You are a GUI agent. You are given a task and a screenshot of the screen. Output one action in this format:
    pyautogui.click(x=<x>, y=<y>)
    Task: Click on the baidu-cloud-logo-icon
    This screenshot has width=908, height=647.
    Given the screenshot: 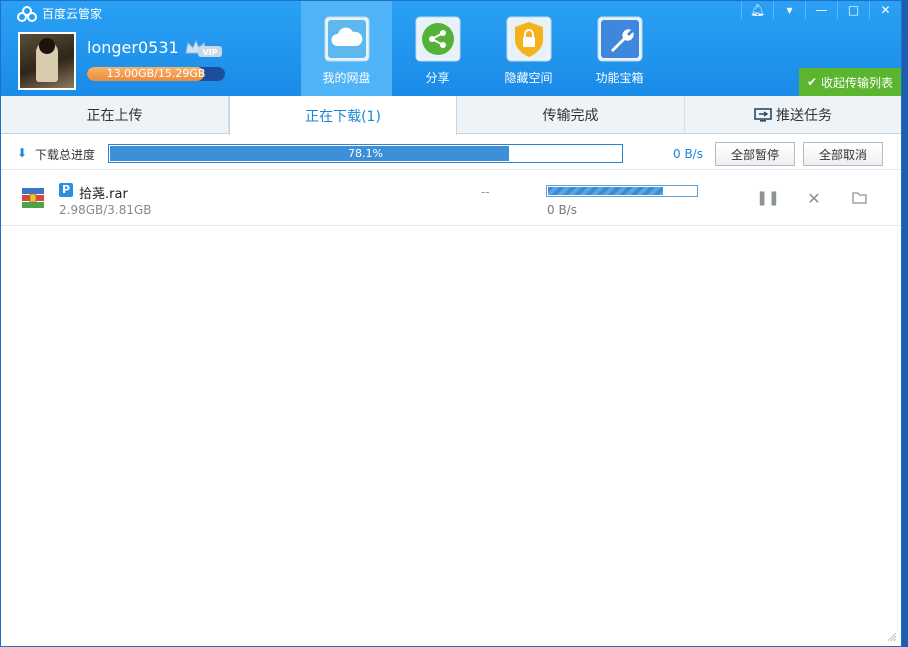 What is the action you would take?
    pyautogui.click(x=27, y=13)
    